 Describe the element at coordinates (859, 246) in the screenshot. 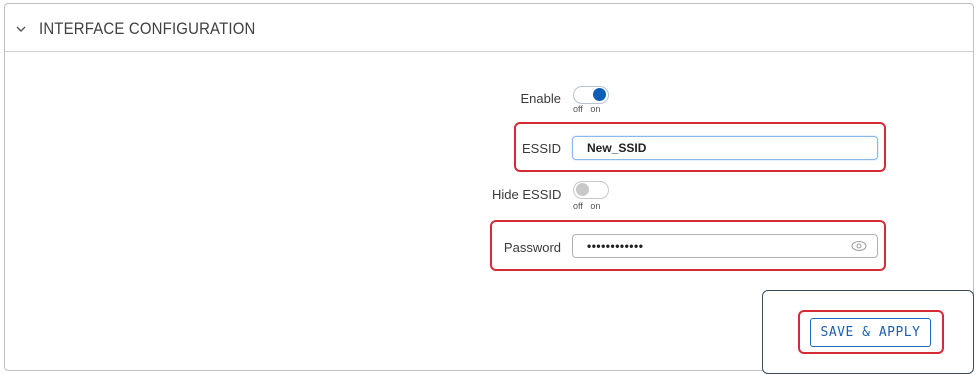

I see `eye-icon` at that location.